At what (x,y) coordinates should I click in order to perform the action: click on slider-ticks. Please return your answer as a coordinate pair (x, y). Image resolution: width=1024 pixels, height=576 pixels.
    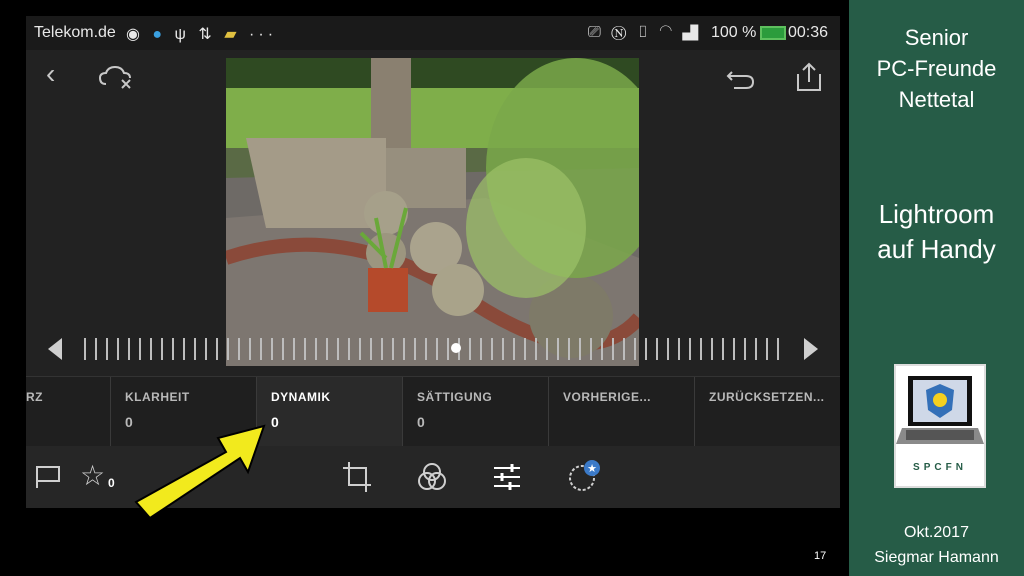
    Looking at the image, I should click on (434, 349).